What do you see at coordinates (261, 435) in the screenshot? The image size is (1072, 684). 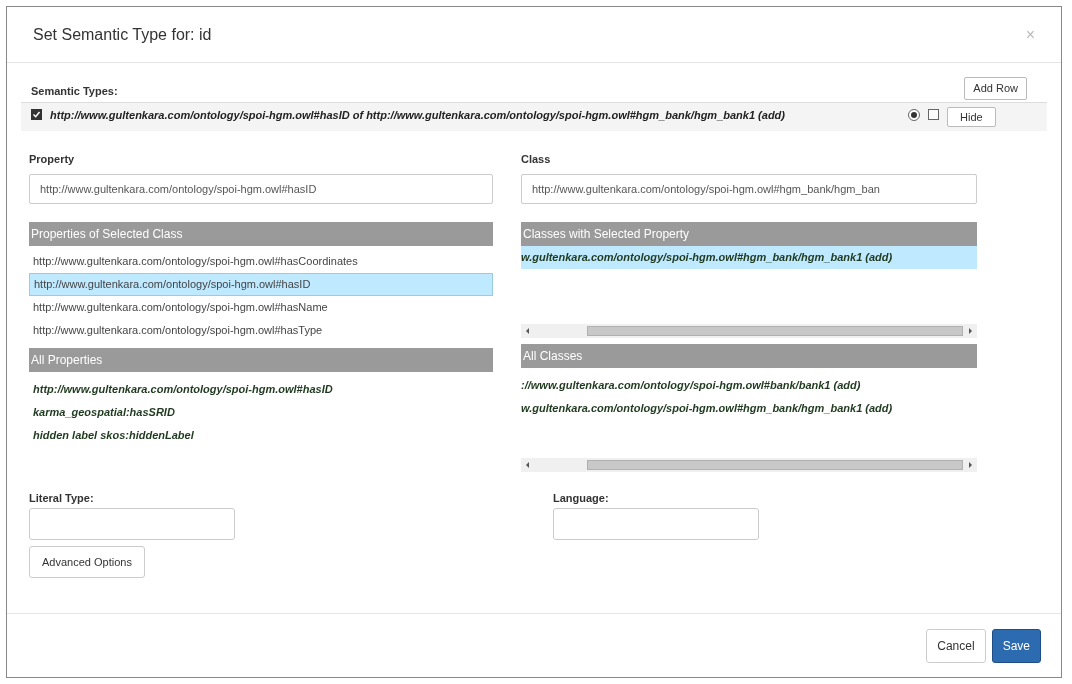 I see `property-list-item: hidden label skos:hiddenLabel` at bounding box center [261, 435].